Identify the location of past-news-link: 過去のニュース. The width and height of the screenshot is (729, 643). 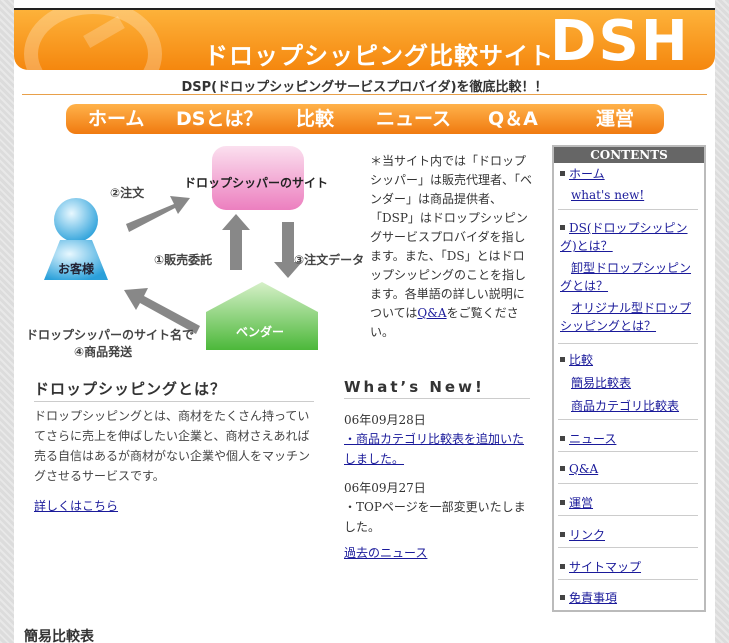
(385, 552).